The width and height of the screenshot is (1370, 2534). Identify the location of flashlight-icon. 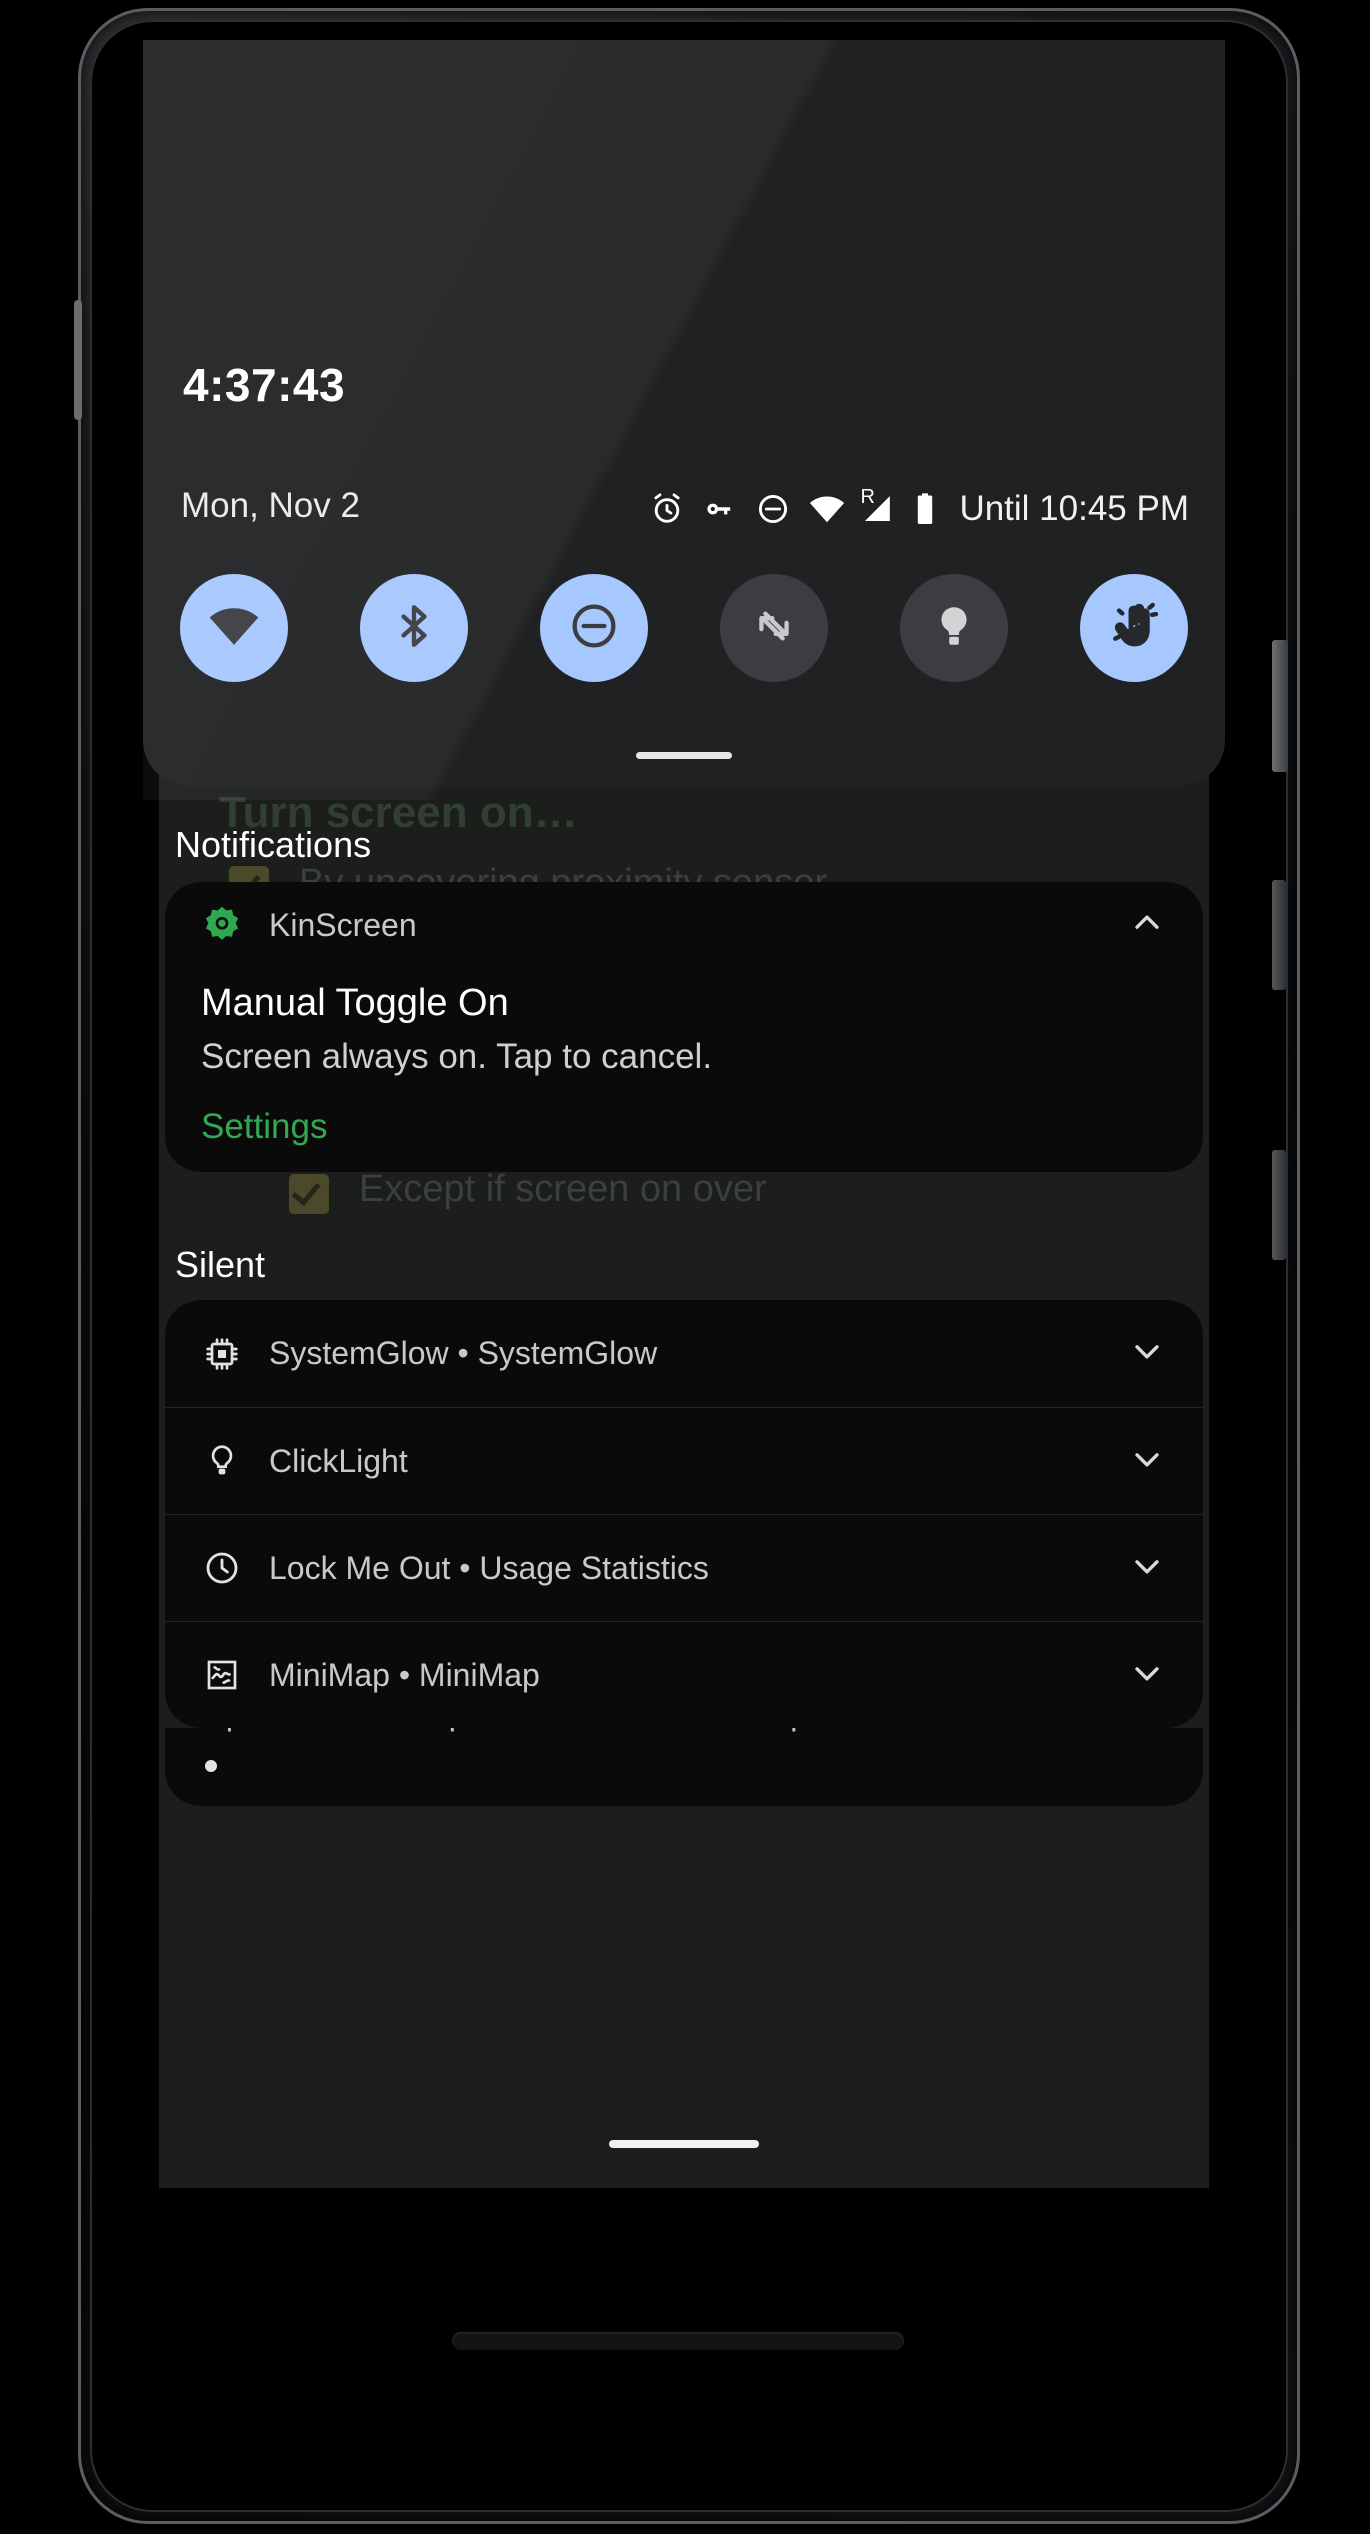
(954, 628).